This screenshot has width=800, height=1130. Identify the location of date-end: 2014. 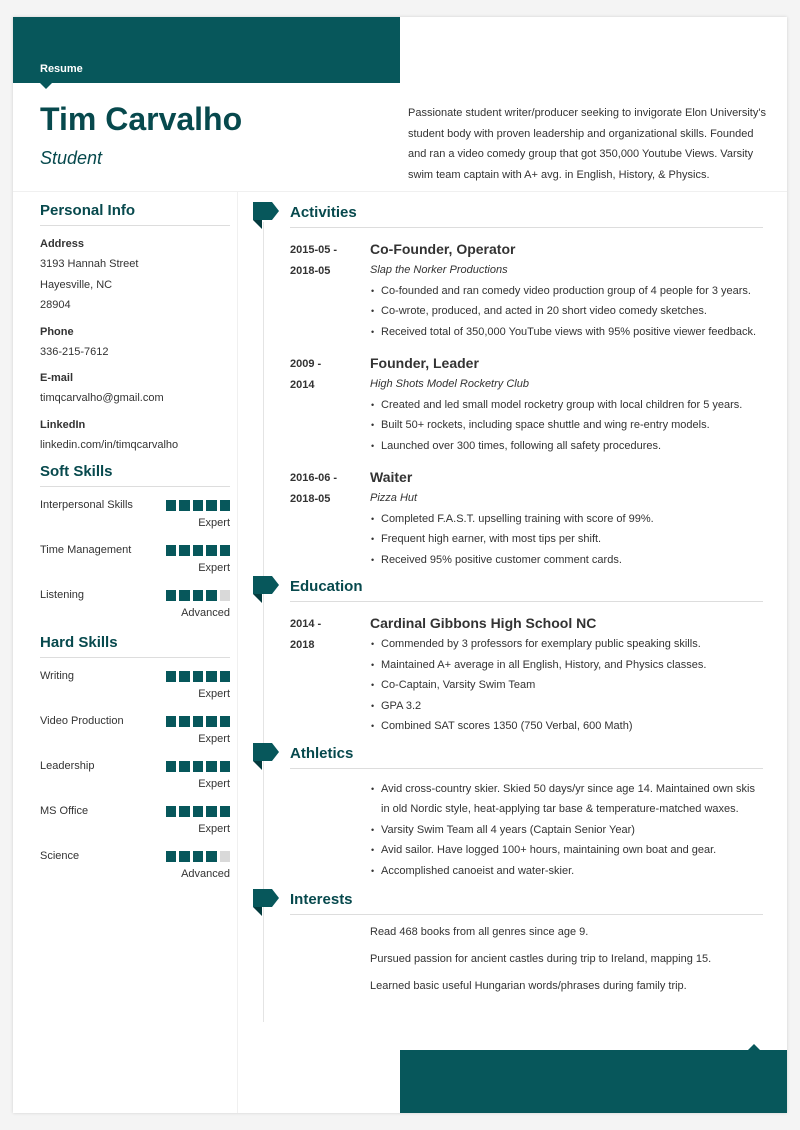
(302, 384).